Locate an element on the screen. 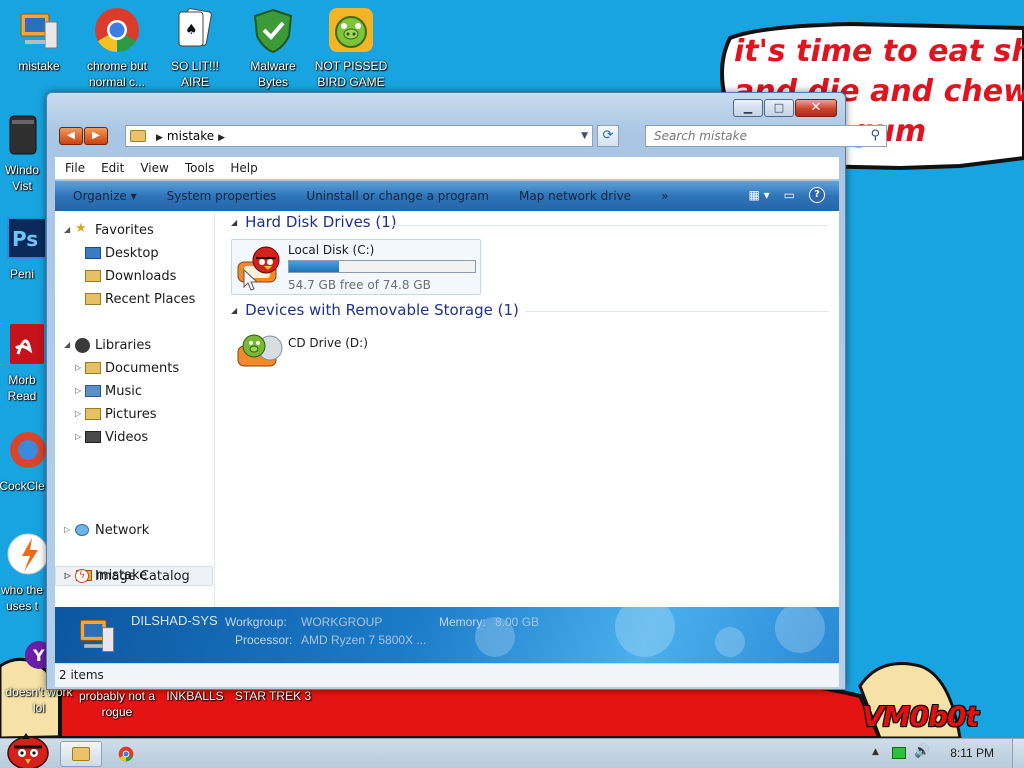  change-view-icon: ▦ ▾ is located at coordinates (758, 195).